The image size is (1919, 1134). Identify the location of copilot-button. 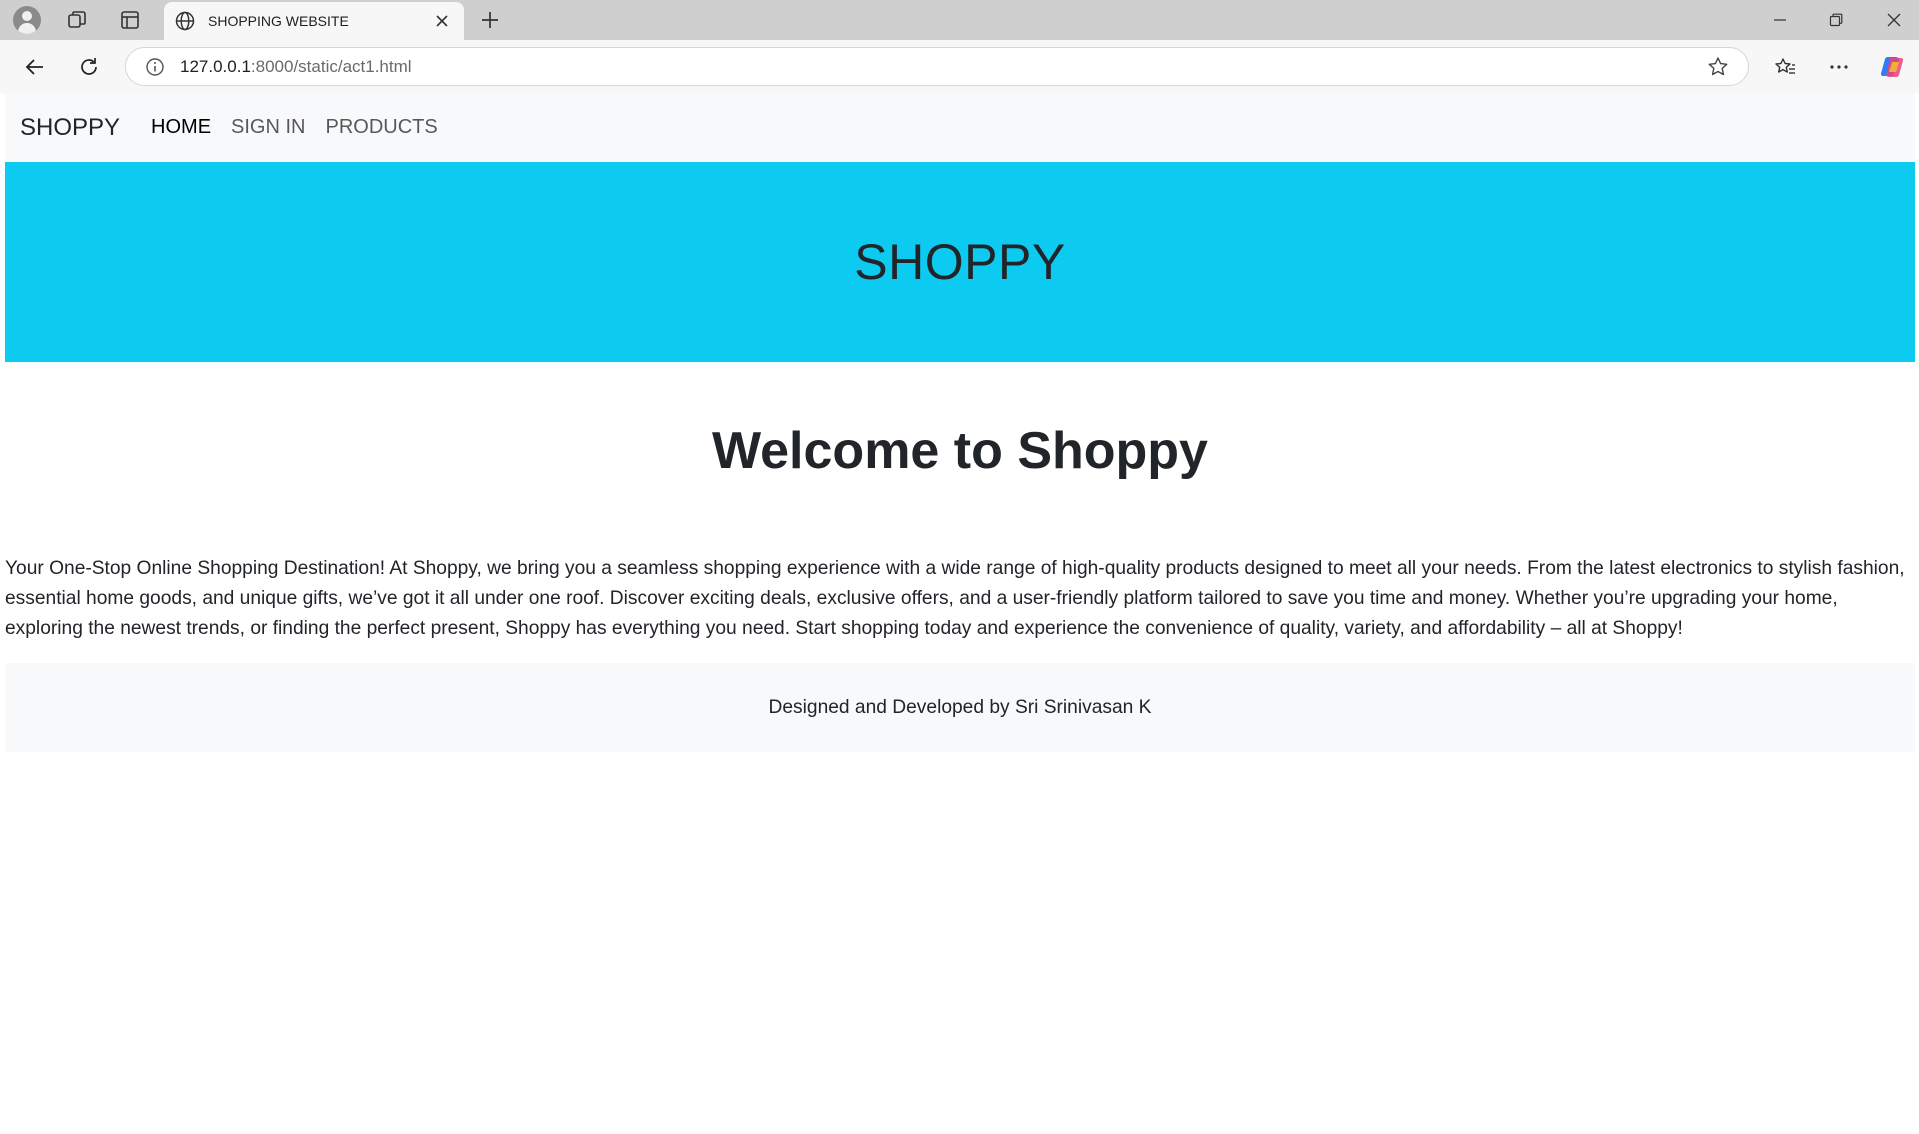
(1893, 67).